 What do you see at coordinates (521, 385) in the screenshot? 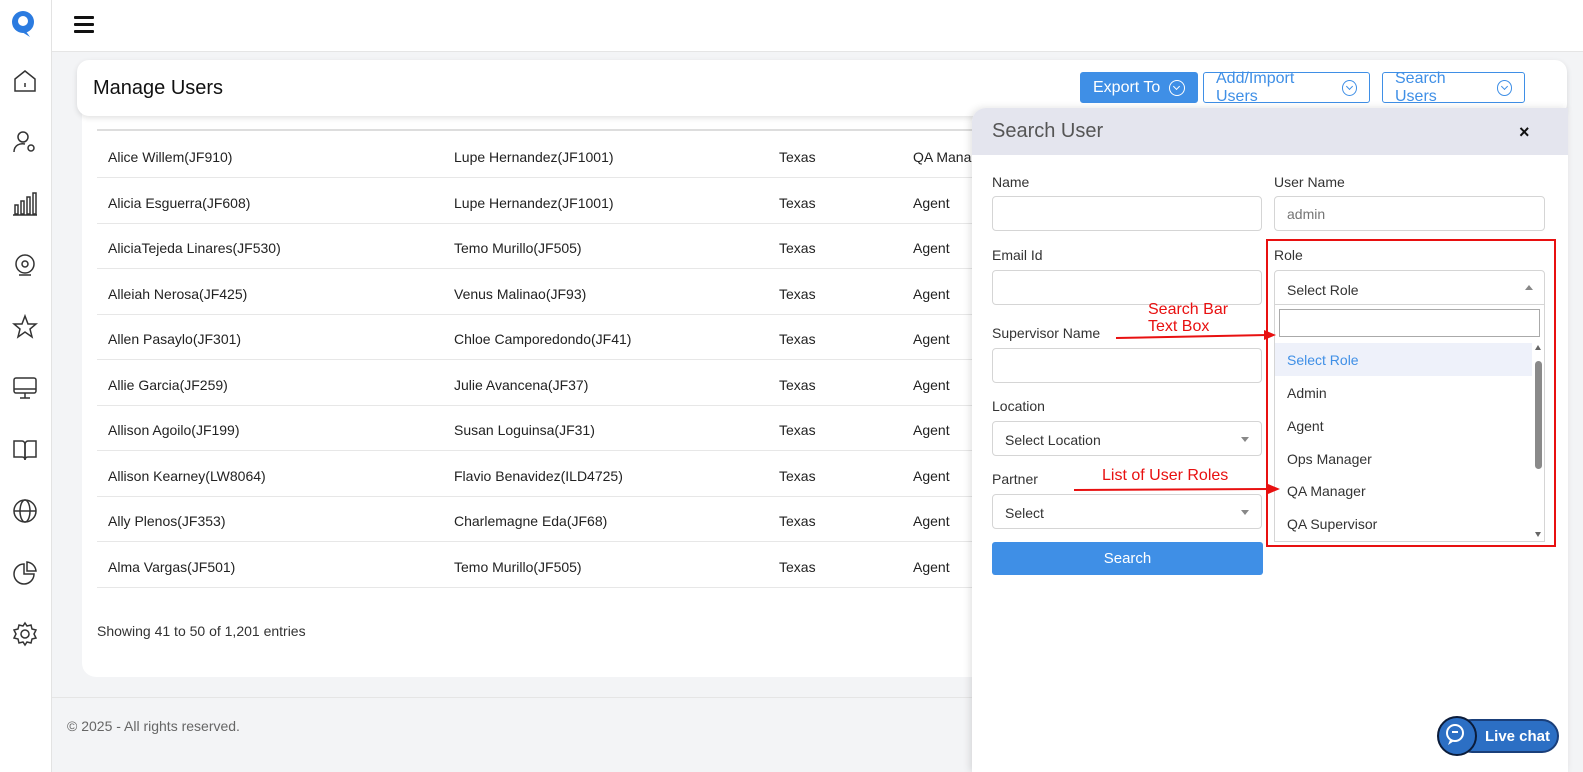
I see `cell-supervisor: Julie Avancena(JF37)` at bounding box center [521, 385].